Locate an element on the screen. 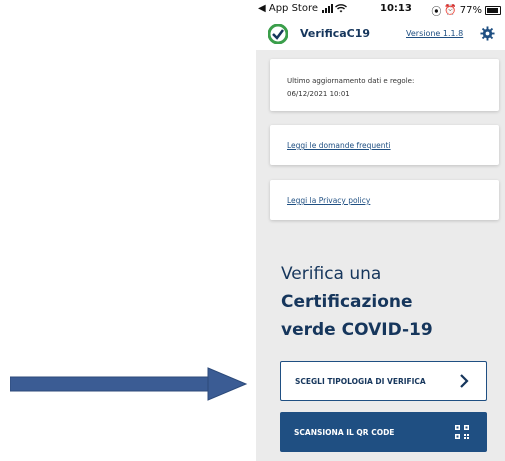  alarm-icon: ⏰ is located at coordinates (450, 10).